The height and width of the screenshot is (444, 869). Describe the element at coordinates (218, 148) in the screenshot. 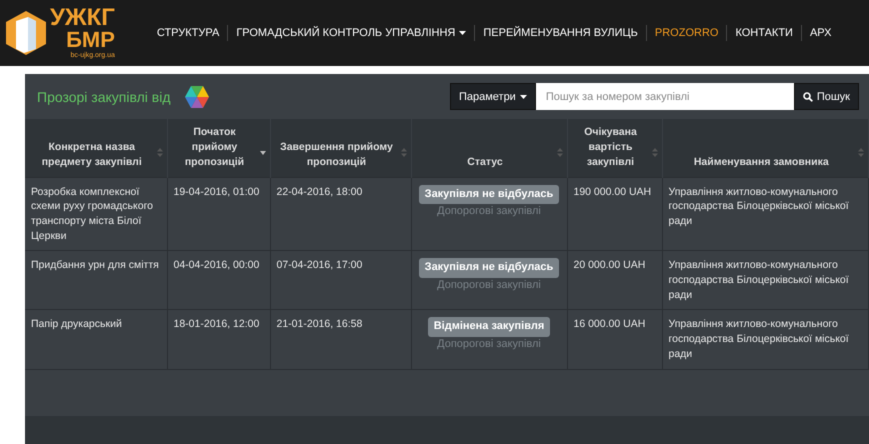

I see `column-header: Початок прийому пропозицій` at that location.